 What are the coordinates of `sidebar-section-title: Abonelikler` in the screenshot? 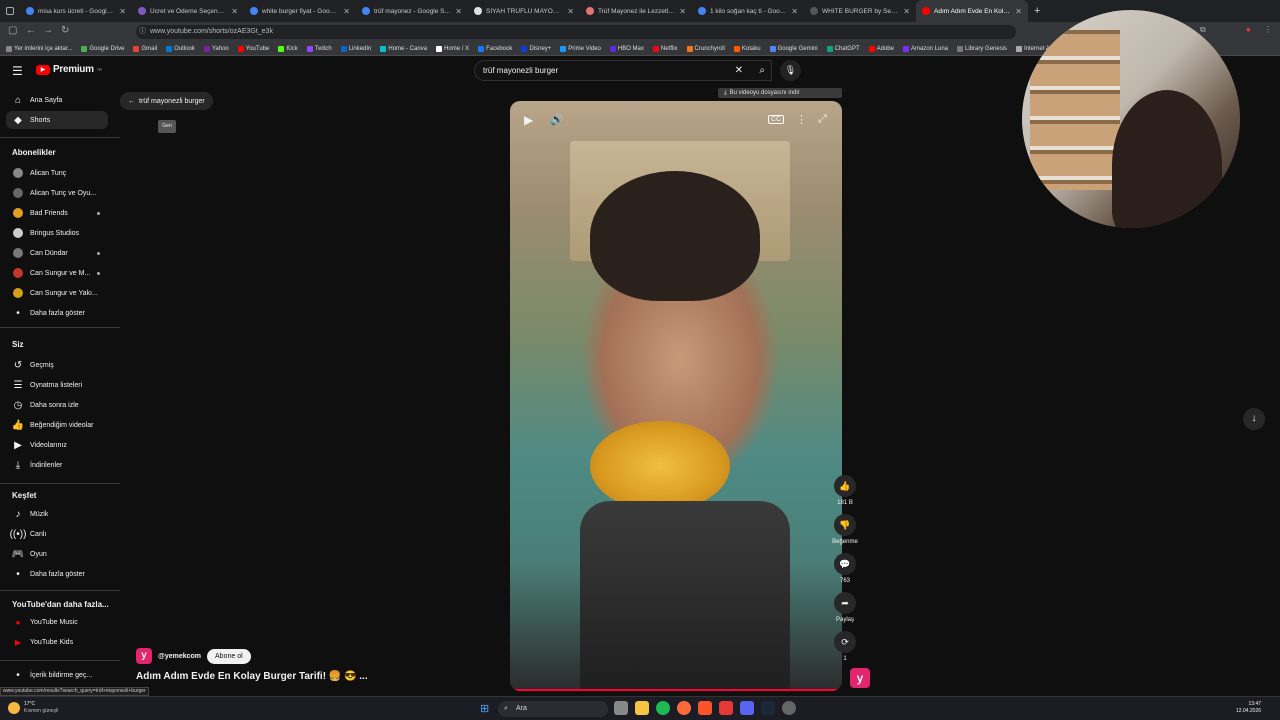 It's located at (34, 152).